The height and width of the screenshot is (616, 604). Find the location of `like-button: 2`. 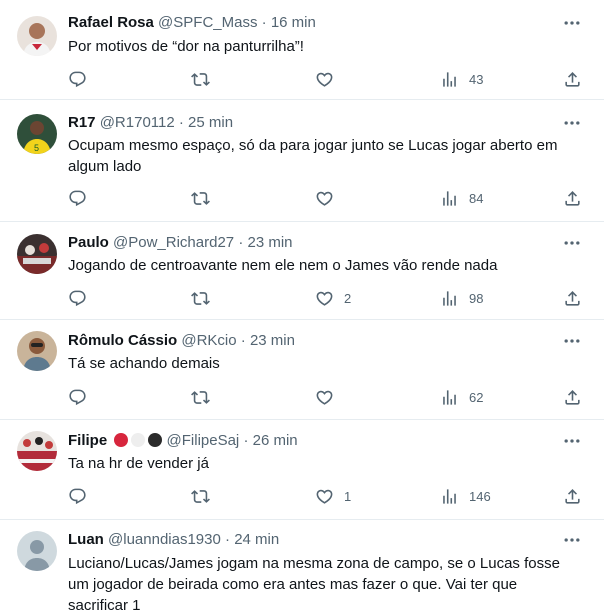

like-button: 2 is located at coordinates (333, 298).